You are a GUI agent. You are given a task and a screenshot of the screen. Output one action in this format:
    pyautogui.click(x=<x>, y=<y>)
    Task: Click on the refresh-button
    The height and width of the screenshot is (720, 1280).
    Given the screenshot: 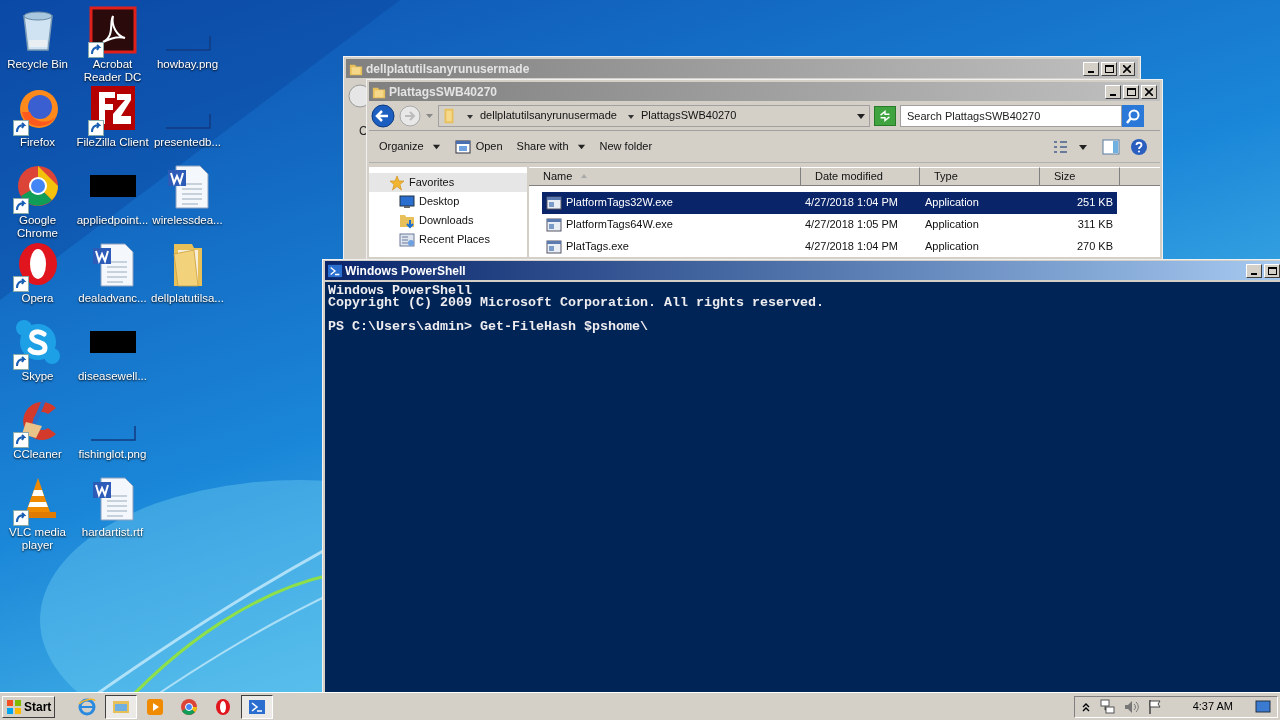 What is the action you would take?
    pyautogui.click(x=885, y=115)
    